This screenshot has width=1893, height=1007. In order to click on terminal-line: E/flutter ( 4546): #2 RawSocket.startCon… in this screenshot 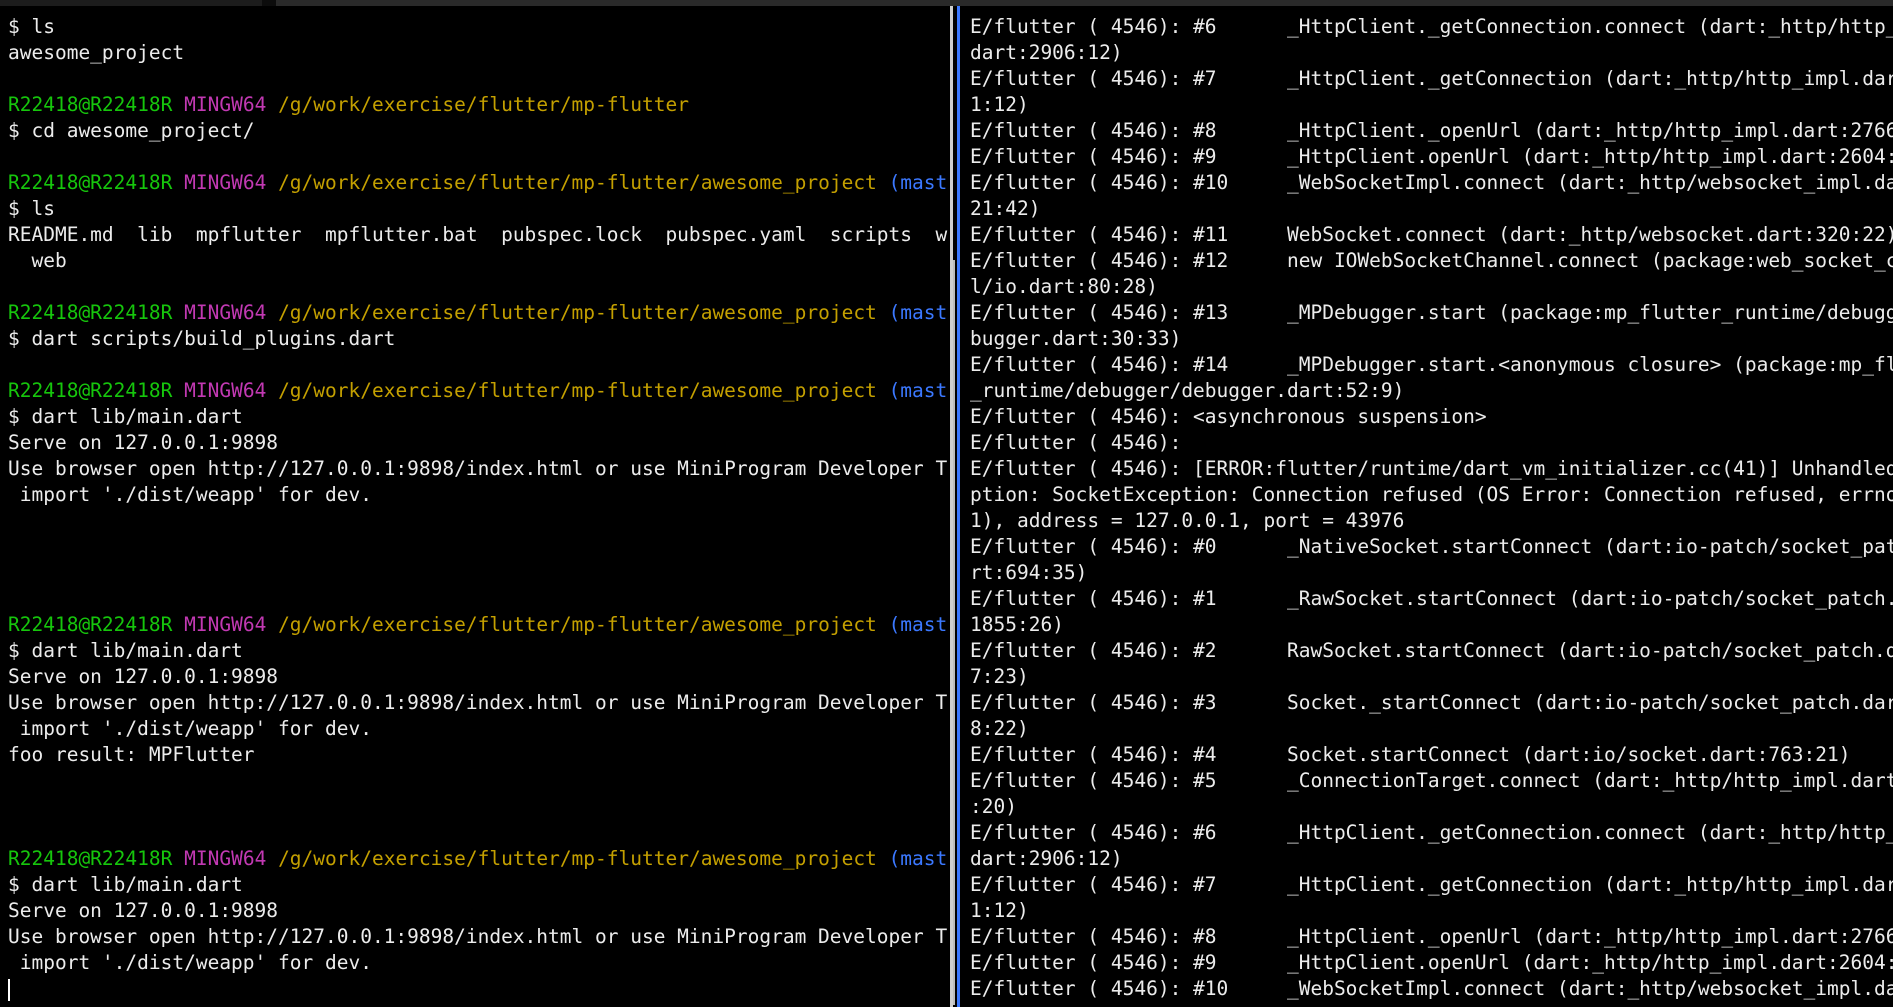, I will do `click(1431, 650)`.